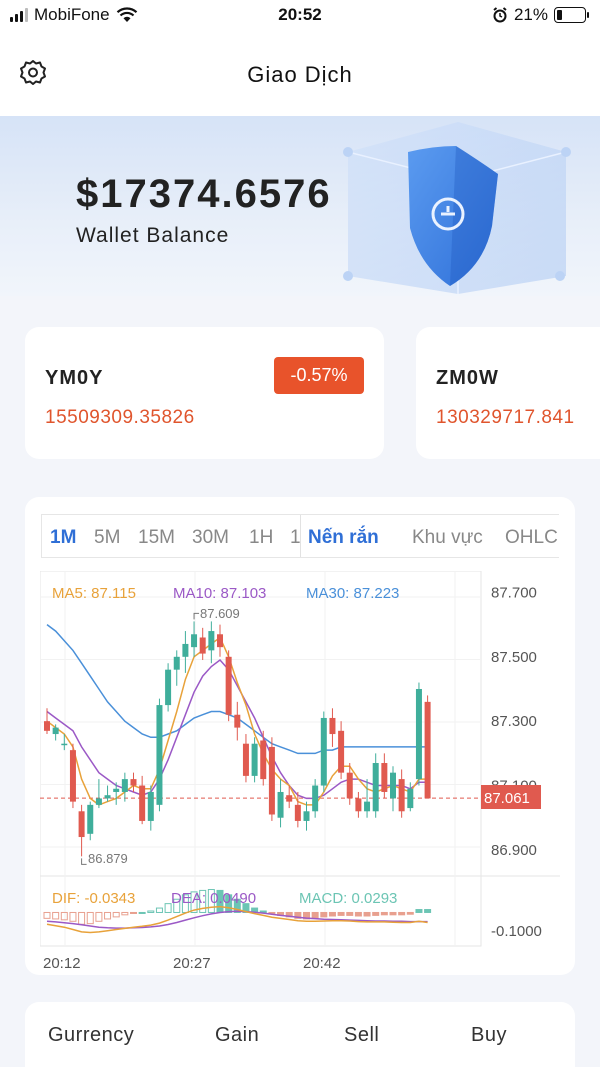 The width and height of the screenshot is (600, 1067). What do you see at coordinates (94, 593) in the screenshot?
I see `ma5-legend: MA5: 87.115` at bounding box center [94, 593].